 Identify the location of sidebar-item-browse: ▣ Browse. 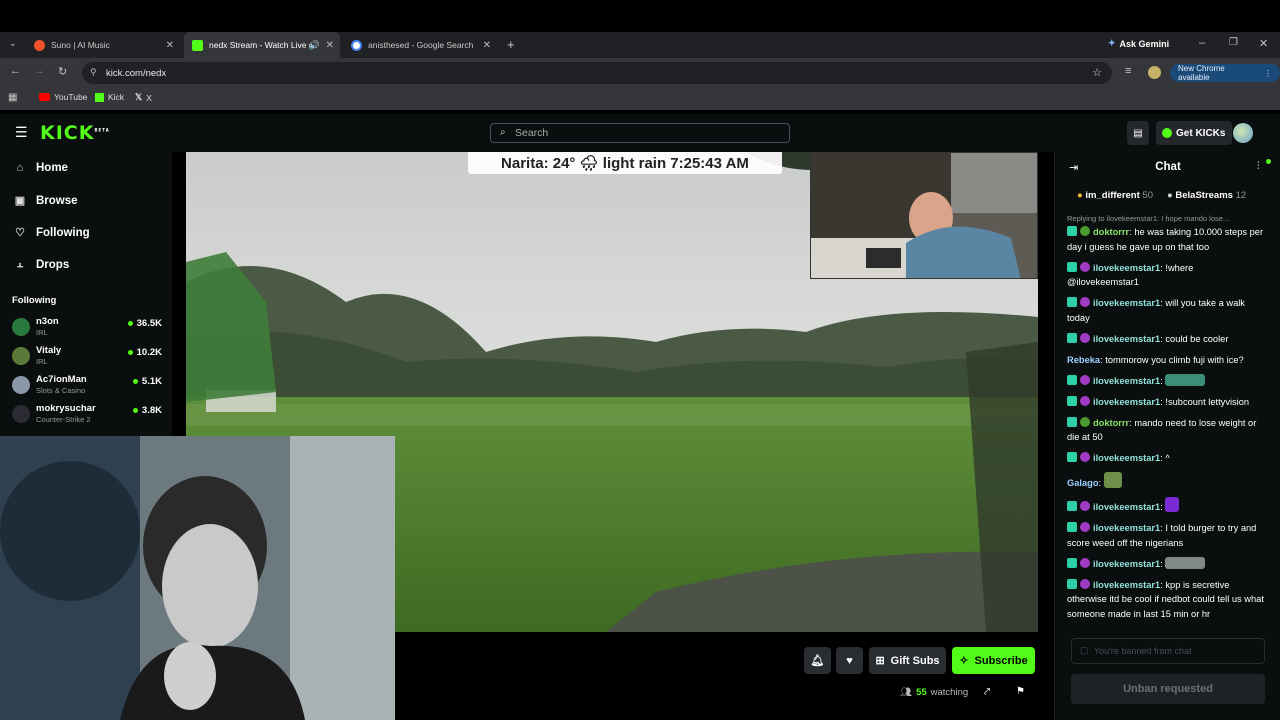
(46, 201).